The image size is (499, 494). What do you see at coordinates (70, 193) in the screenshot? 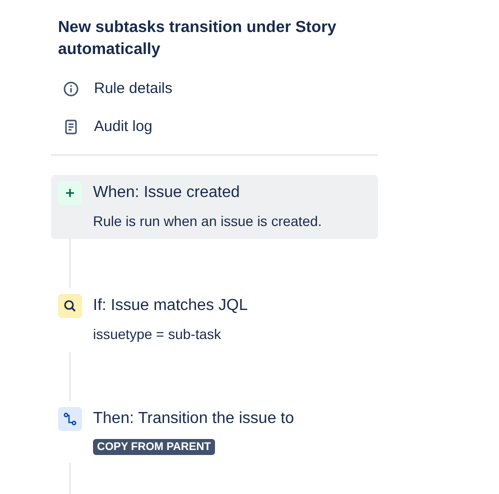
I see `plus-icon` at bounding box center [70, 193].